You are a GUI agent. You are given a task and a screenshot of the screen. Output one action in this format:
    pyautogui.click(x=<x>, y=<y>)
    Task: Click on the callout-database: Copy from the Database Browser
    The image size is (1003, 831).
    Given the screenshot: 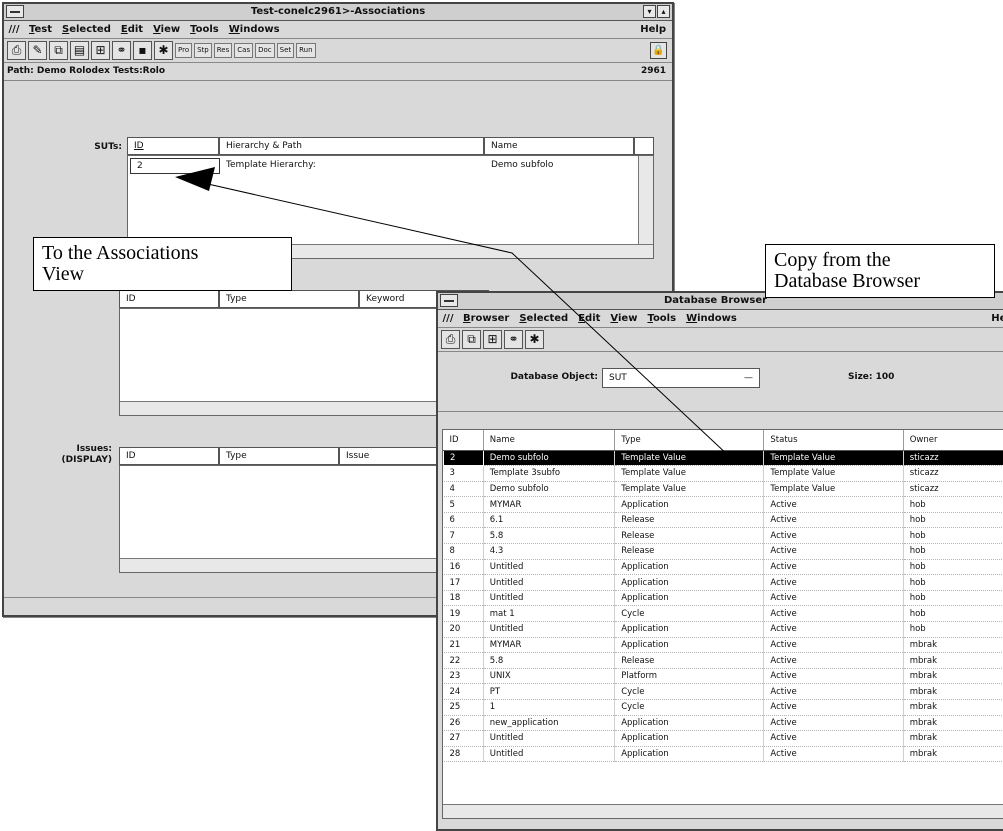 What is the action you would take?
    pyautogui.click(x=880, y=271)
    